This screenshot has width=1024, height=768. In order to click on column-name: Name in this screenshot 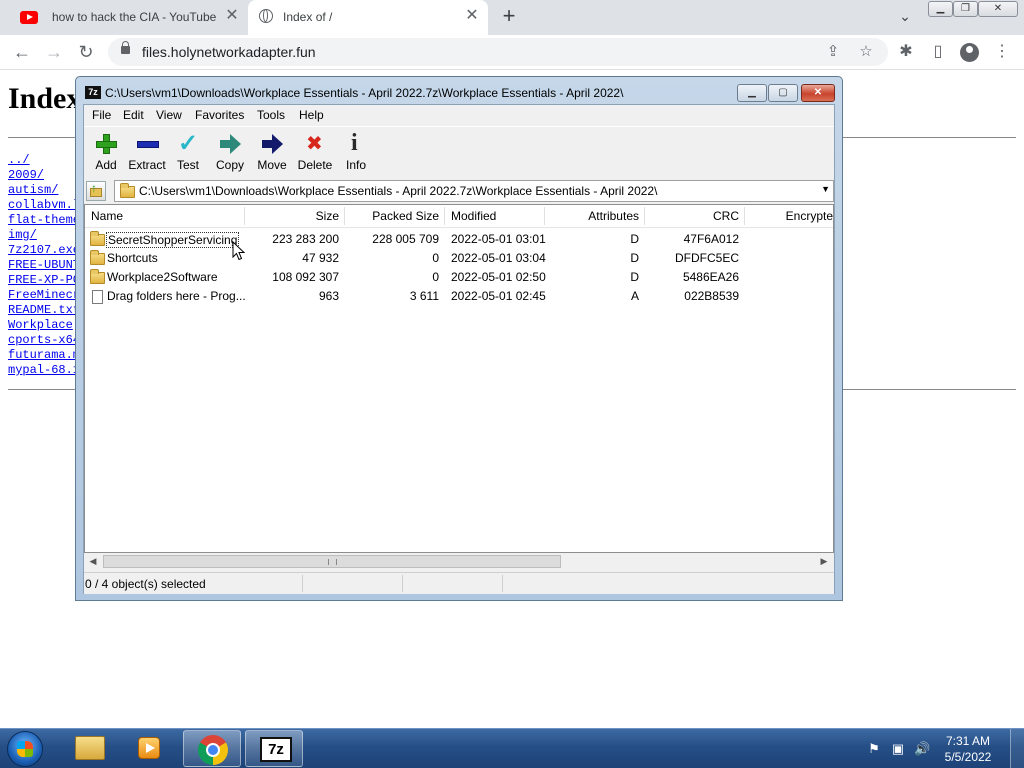, I will do `click(107, 216)`.